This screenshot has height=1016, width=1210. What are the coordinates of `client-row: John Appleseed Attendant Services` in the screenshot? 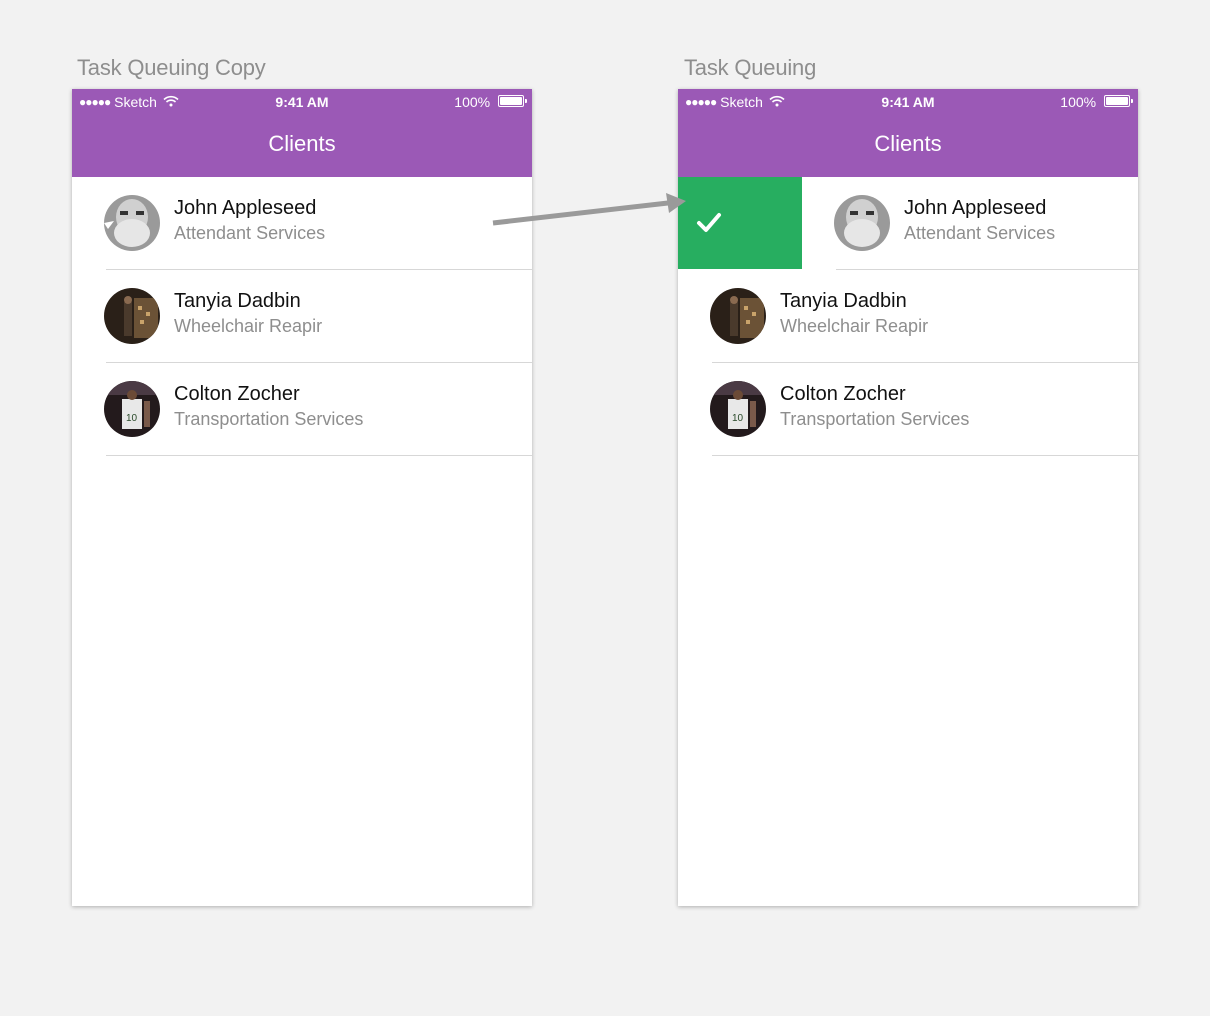 It's located at (302, 223).